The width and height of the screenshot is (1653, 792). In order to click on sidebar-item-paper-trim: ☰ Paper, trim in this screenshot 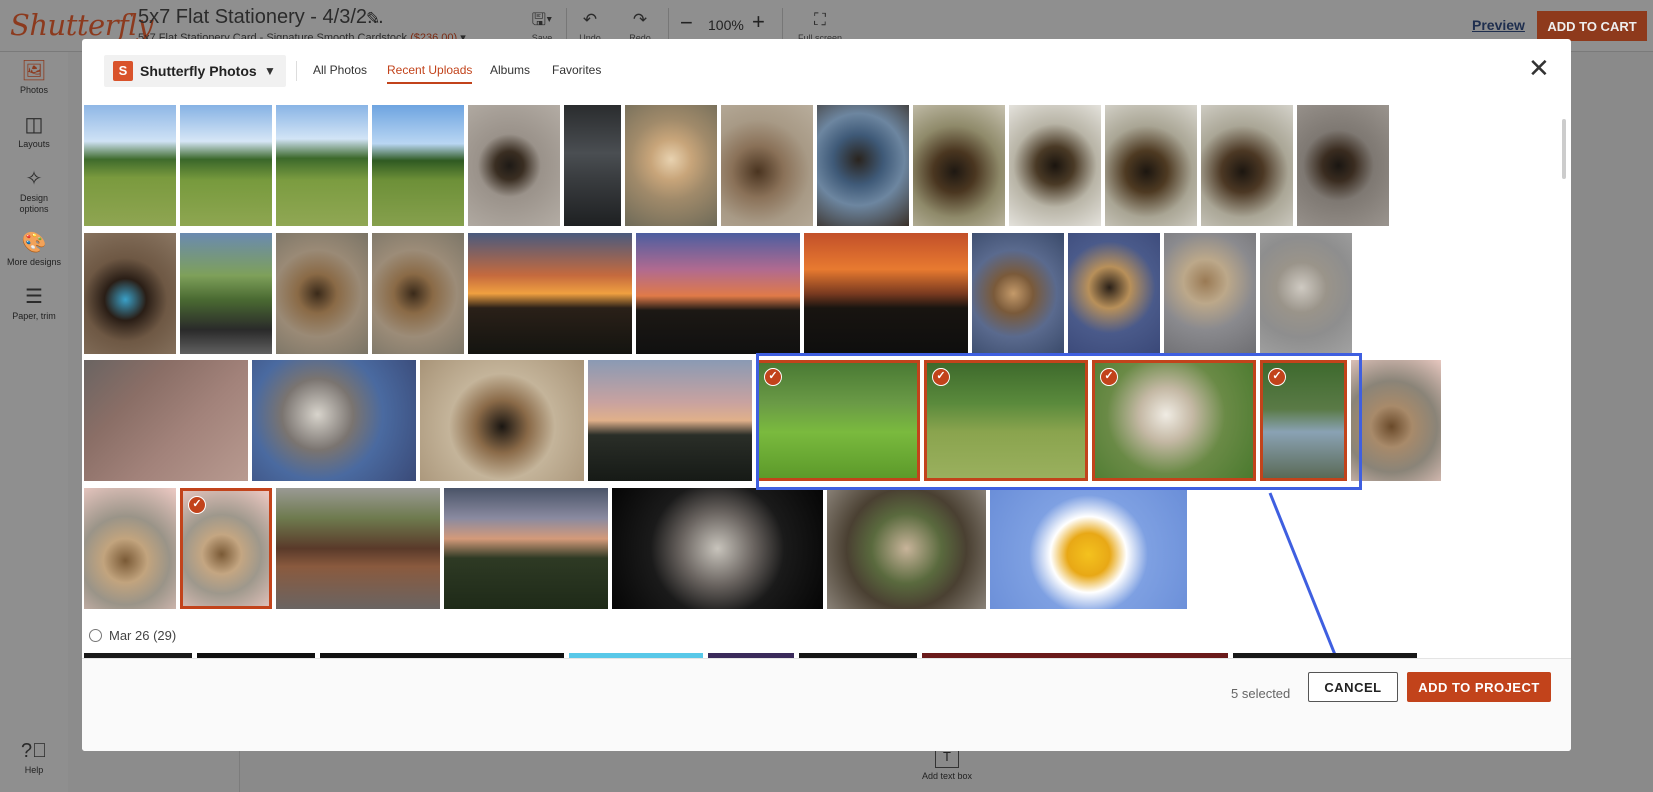, I will do `click(34, 304)`.